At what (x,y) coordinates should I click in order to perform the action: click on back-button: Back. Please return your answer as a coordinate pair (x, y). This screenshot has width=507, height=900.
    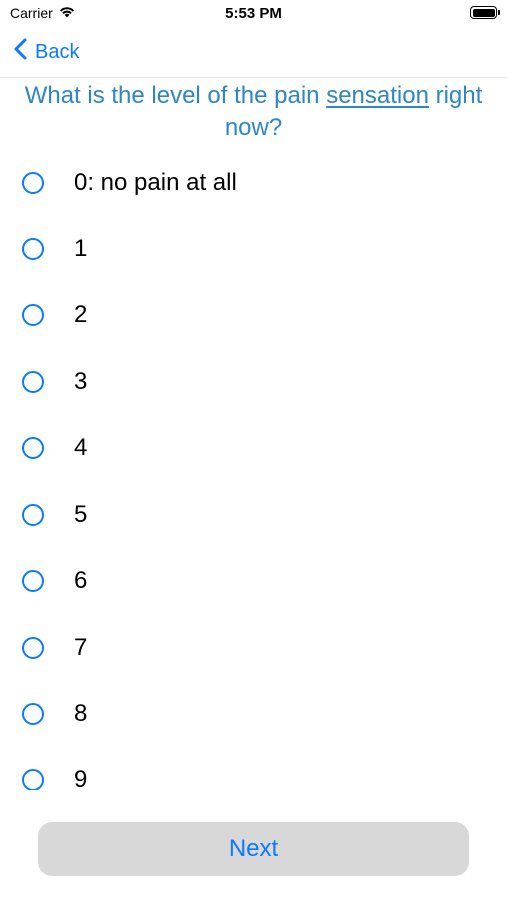
    Looking at the image, I should click on (46, 52).